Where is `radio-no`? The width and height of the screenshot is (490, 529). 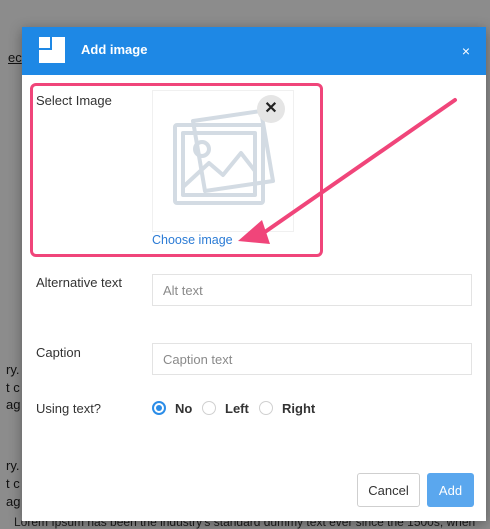 radio-no is located at coordinates (159, 408).